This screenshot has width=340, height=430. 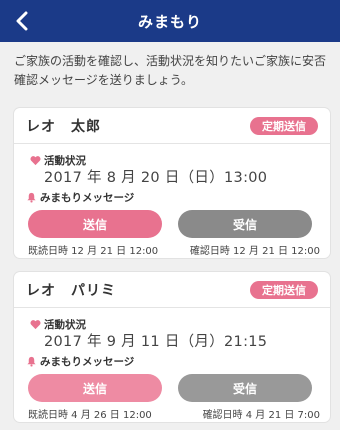 I want to click on status-time: 2017 年 8 月 20 日（日）13:00, so click(x=156, y=178).